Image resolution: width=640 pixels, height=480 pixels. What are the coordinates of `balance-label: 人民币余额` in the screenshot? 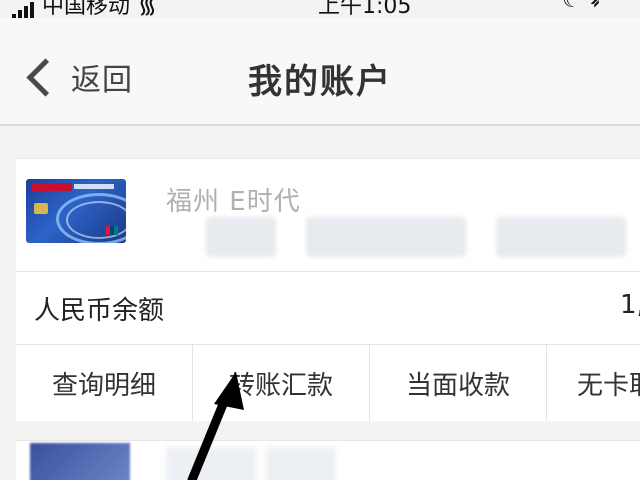 It's located at (99, 311).